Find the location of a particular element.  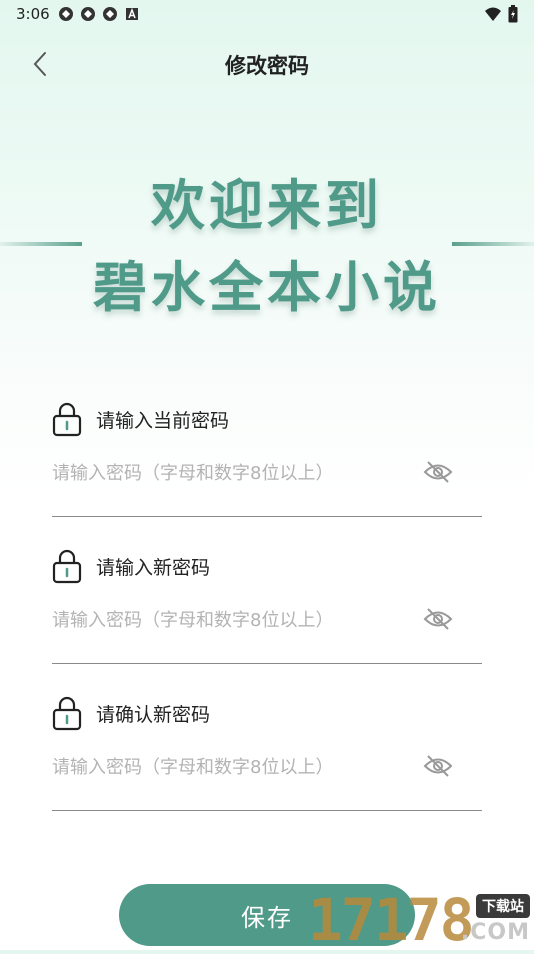

field-label: 请确认新密码 is located at coordinates (153, 714).